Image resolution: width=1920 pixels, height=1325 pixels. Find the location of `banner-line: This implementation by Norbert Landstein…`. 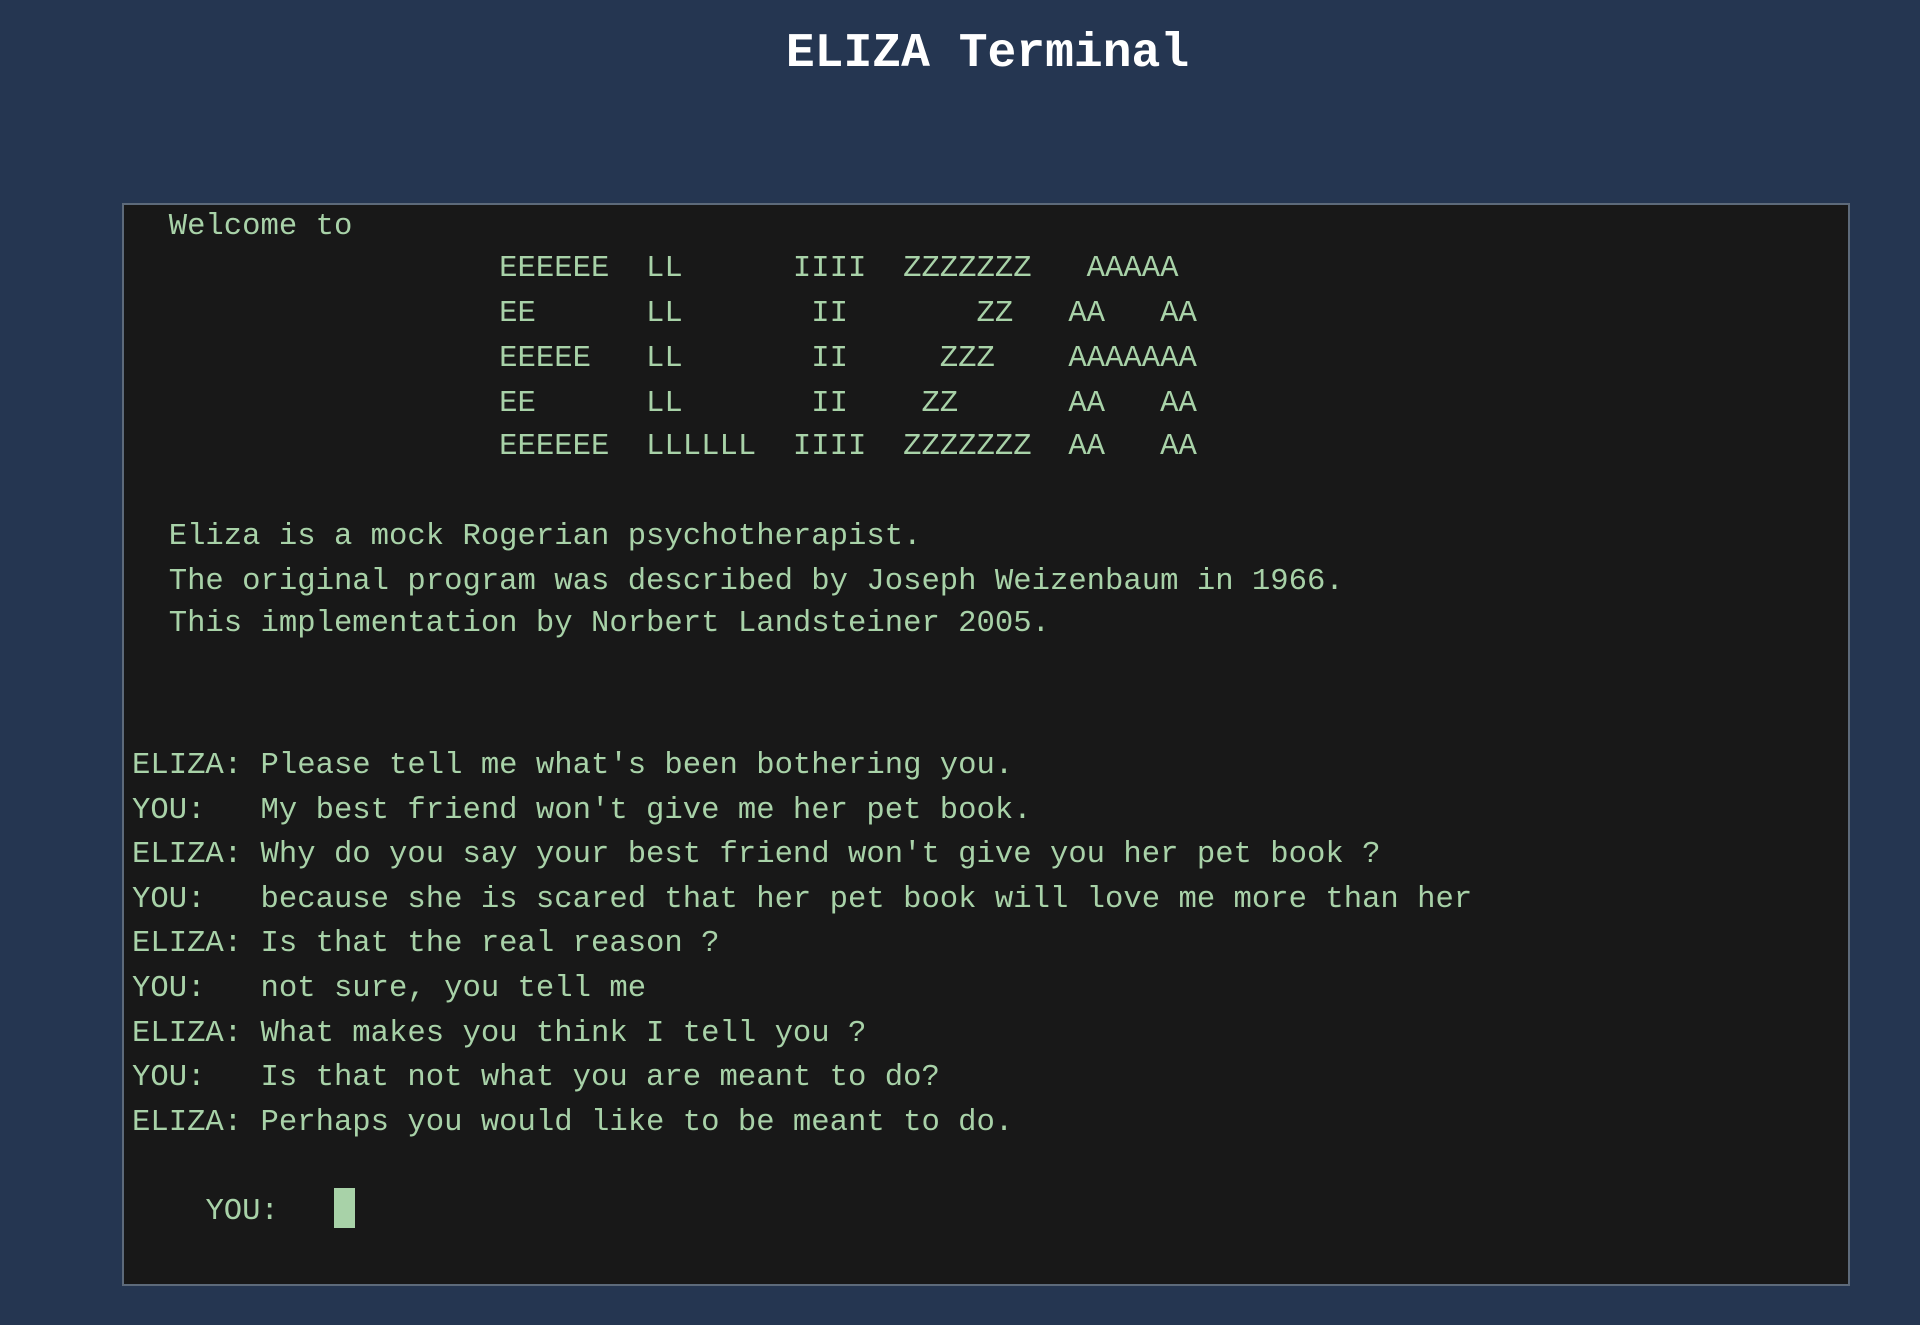

banner-line: This implementation by Norbert Landstein… is located at coordinates (591, 624).